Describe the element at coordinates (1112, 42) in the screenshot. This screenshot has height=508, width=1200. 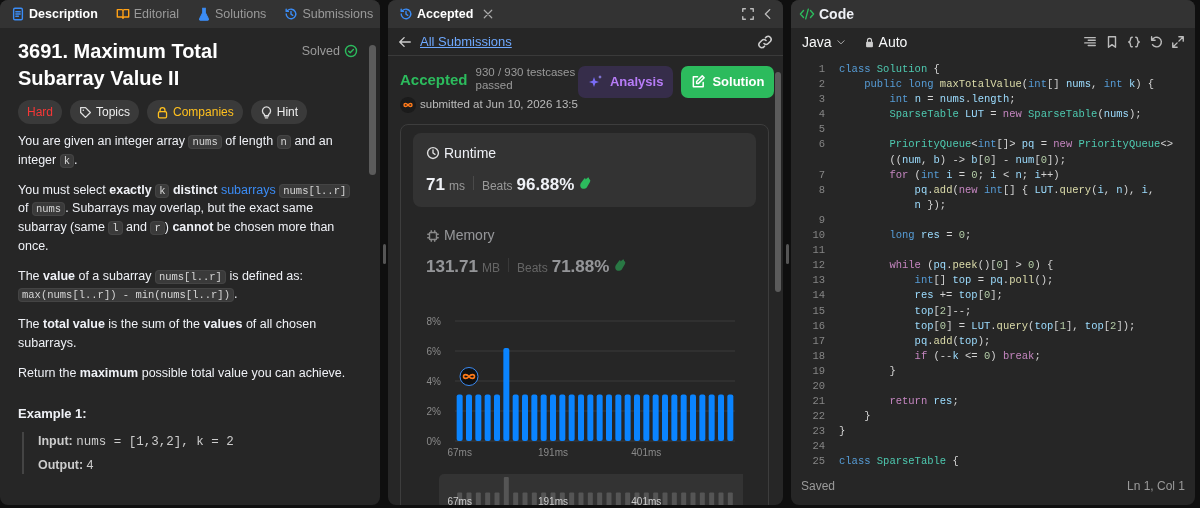
I see `bookmark-icon` at that location.